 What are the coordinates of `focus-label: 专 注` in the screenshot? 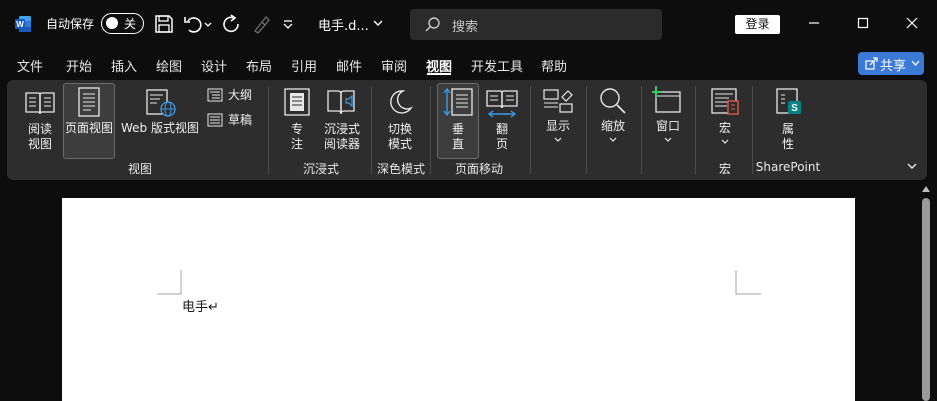 It's located at (296, 136).